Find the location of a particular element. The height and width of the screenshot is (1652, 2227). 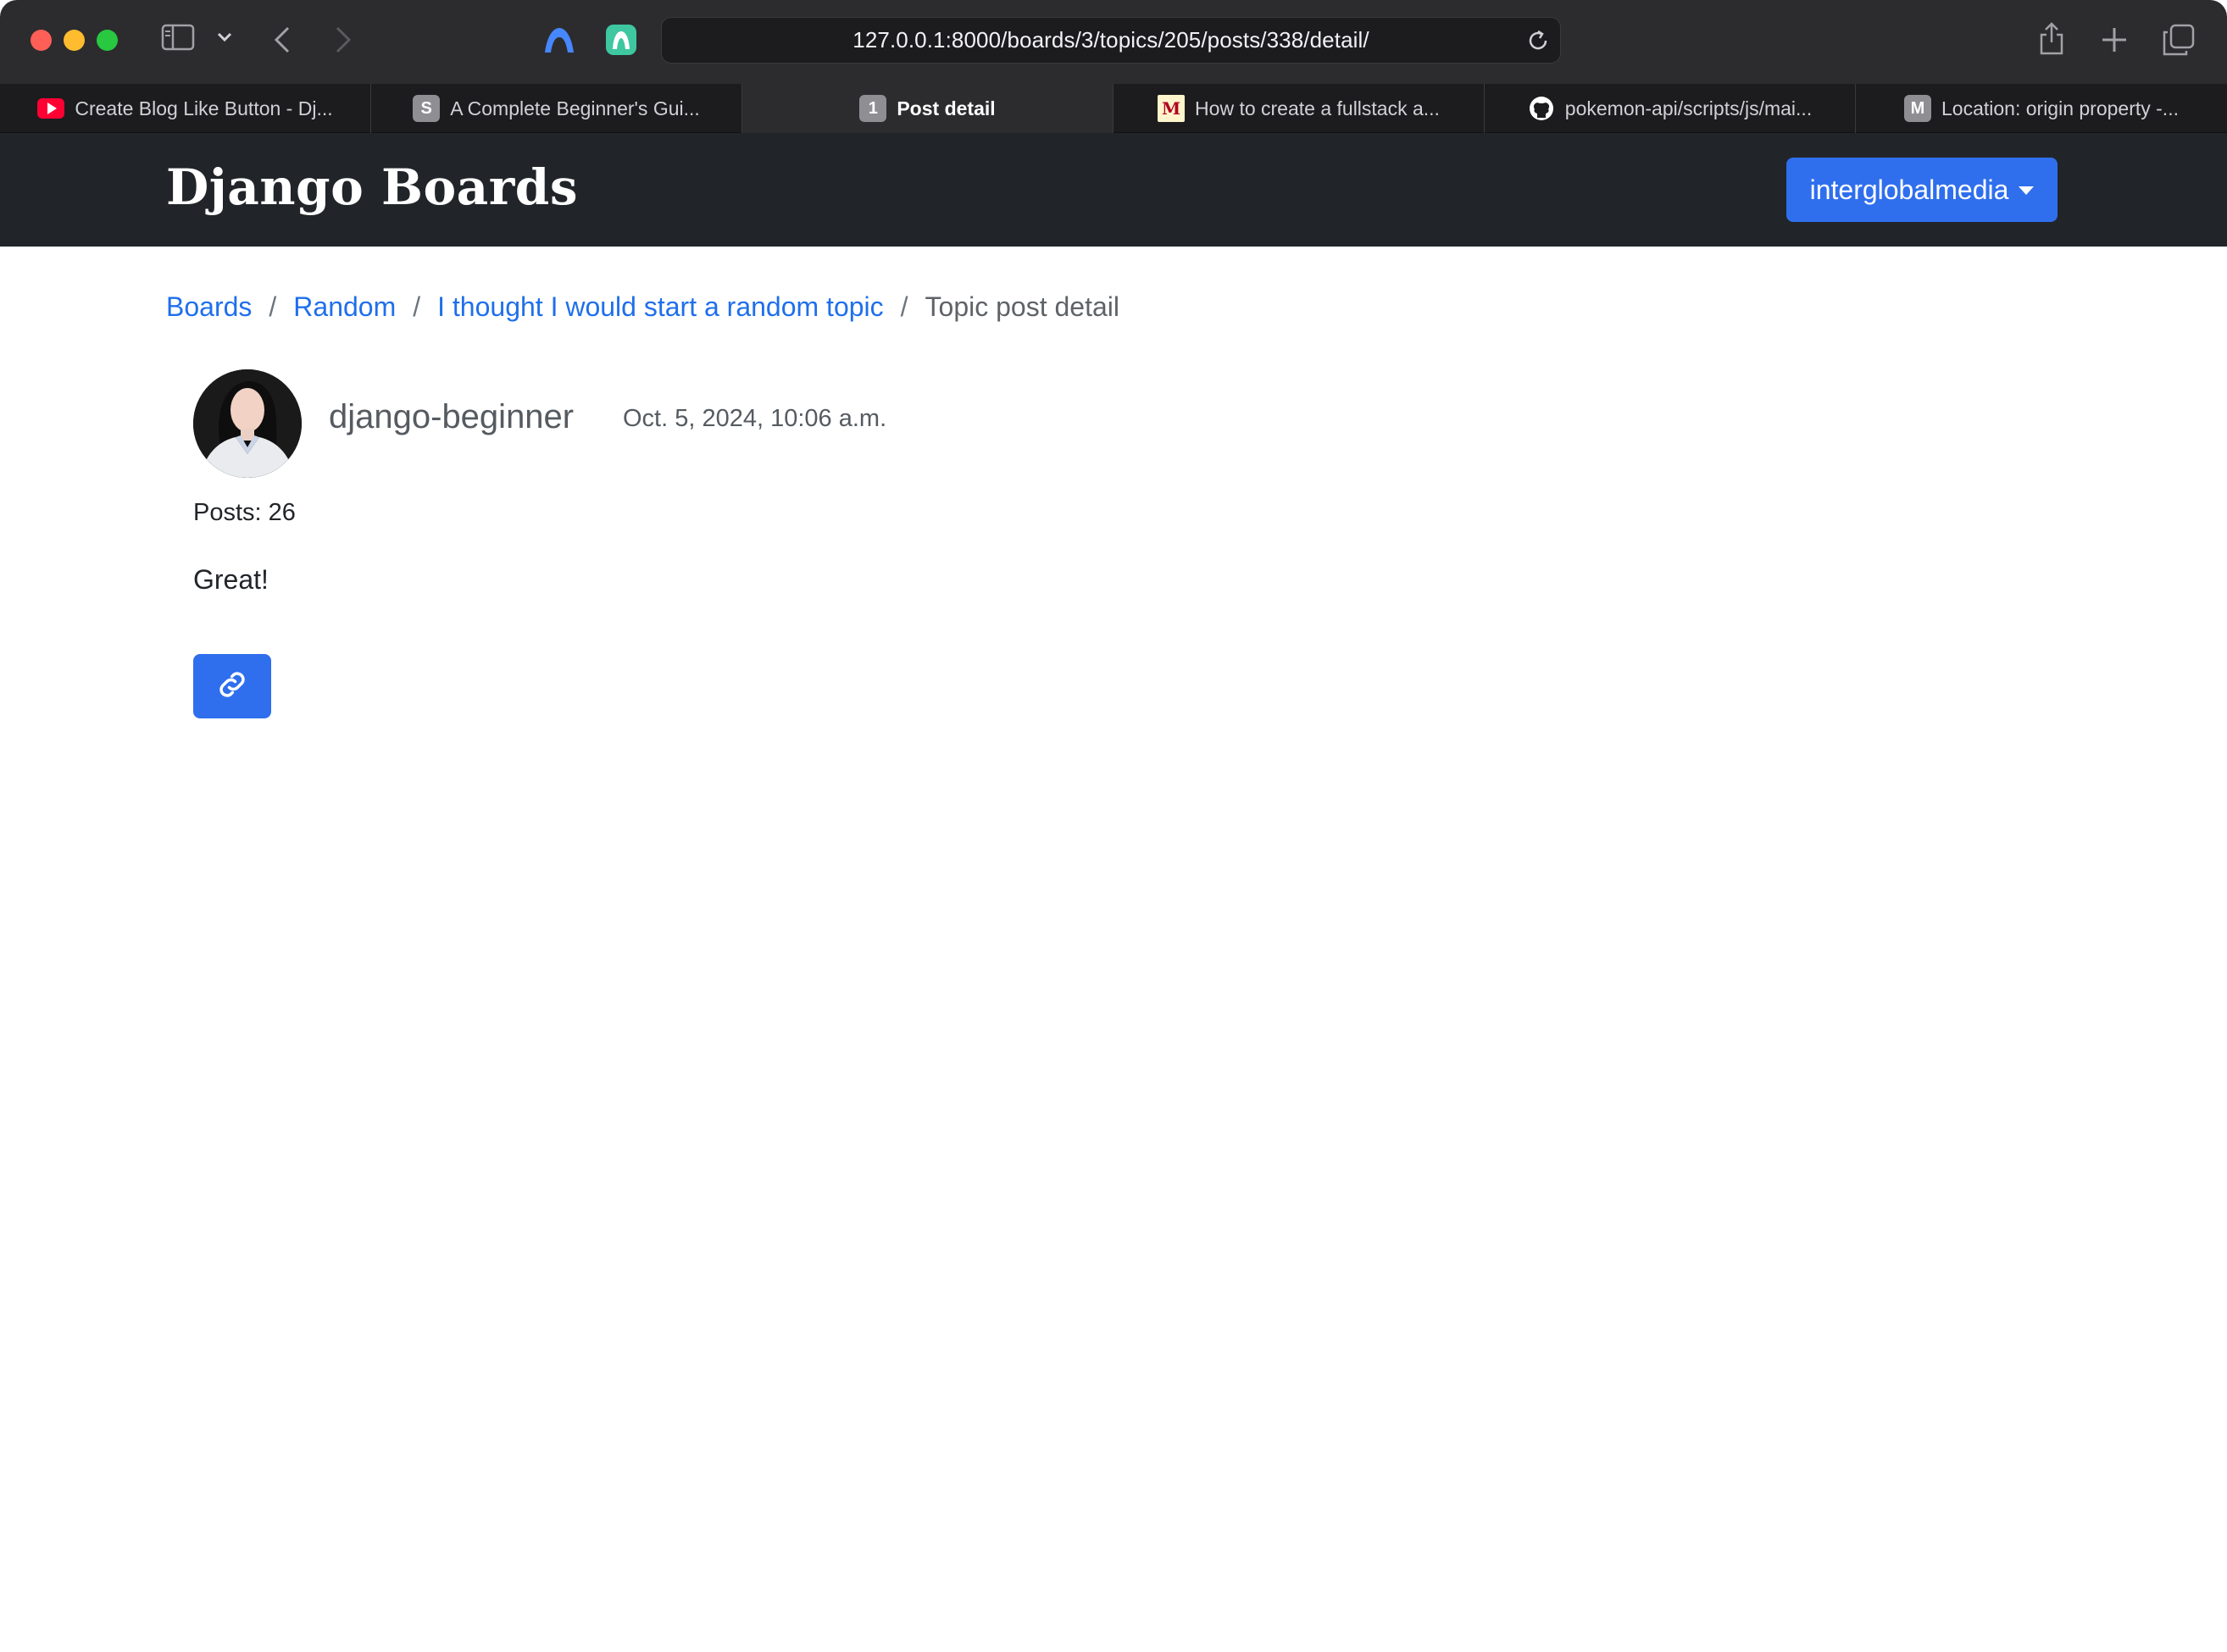

back-icon is located at coordinates (282, 39).